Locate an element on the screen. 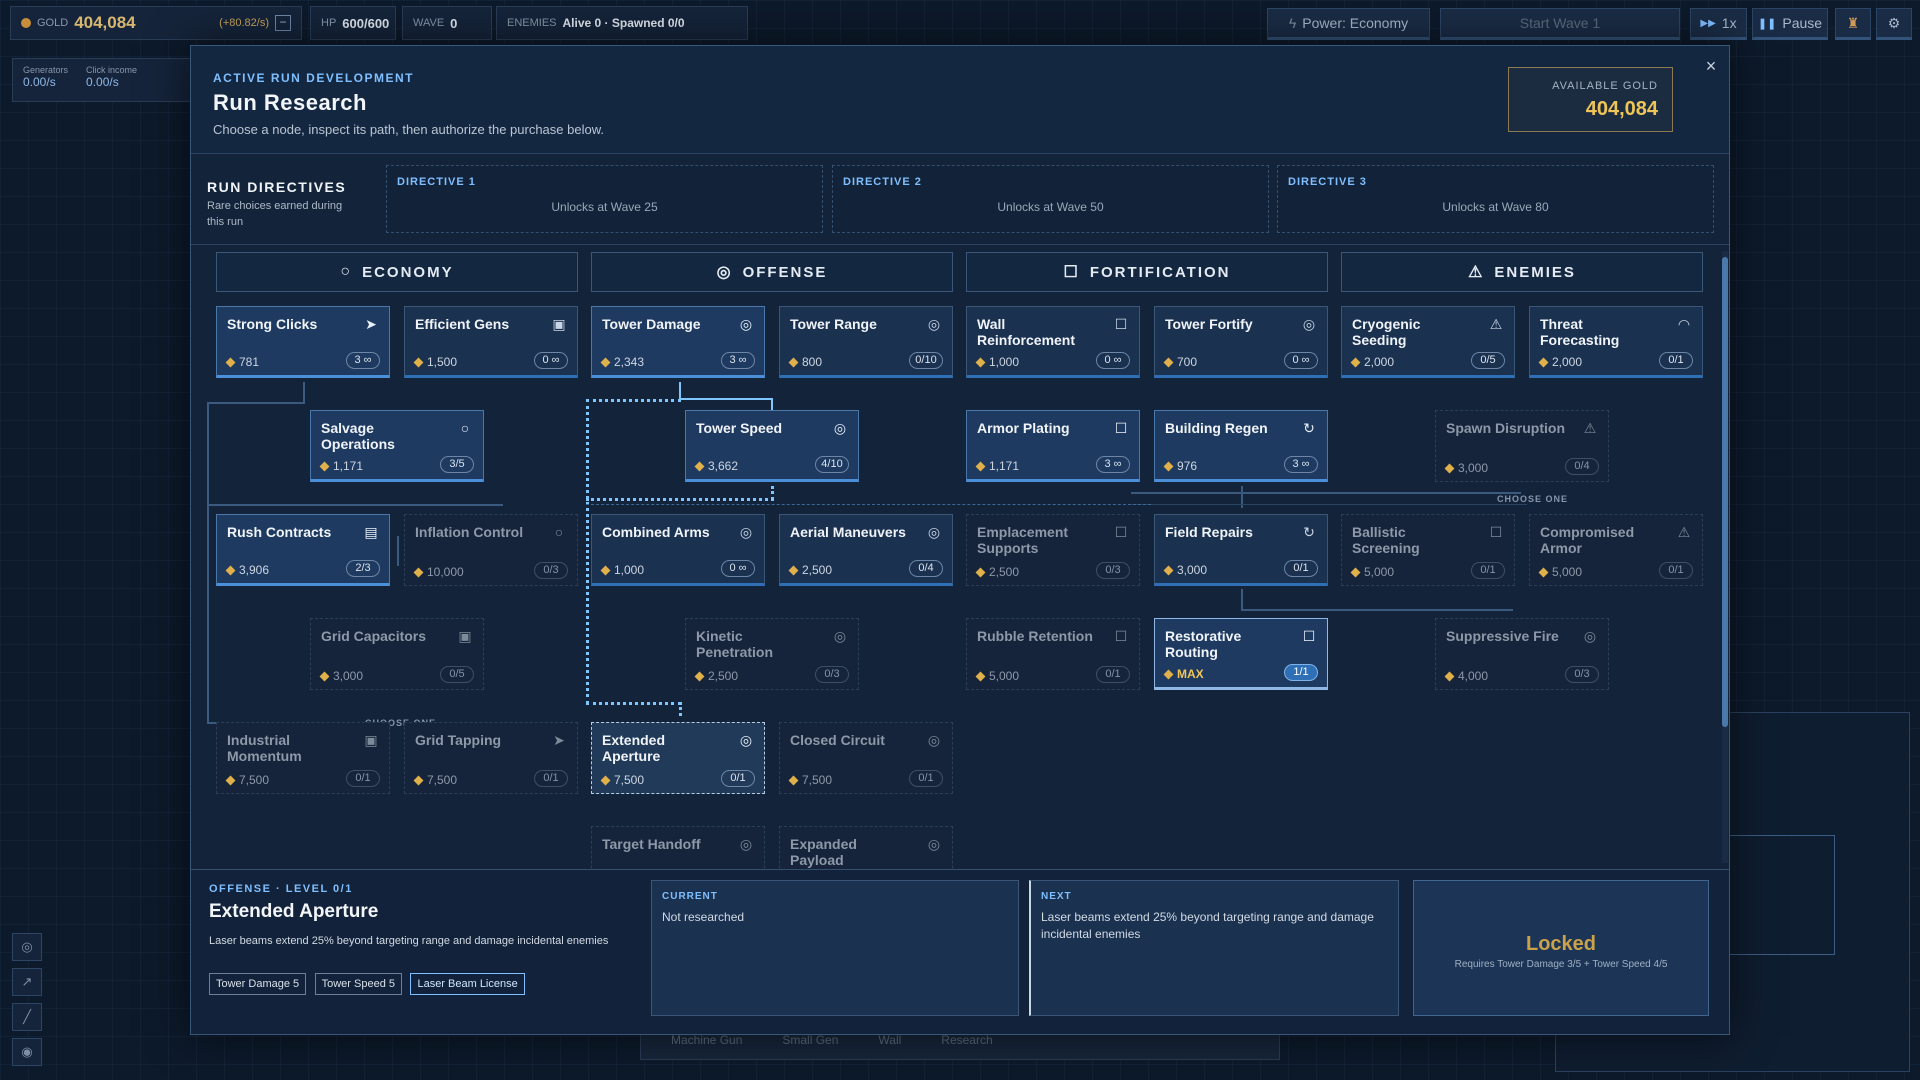  tool-button-2: ↗ is located at coordinates (27, 982).